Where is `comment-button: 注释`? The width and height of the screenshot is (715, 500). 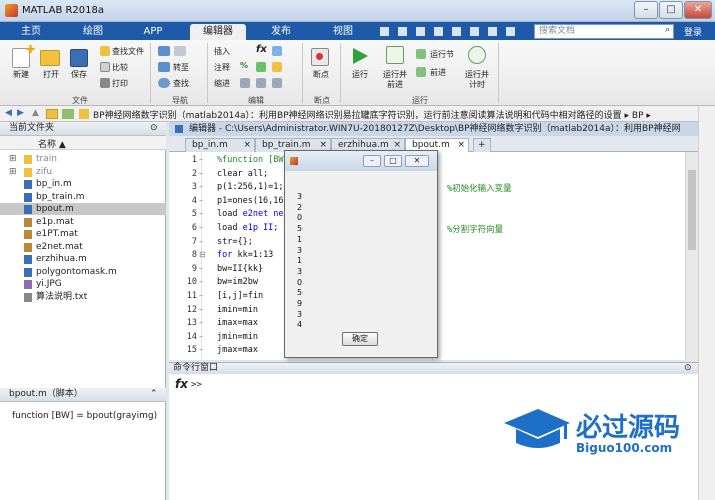 comment-button: 注释 is located at coordinates (222, 67).